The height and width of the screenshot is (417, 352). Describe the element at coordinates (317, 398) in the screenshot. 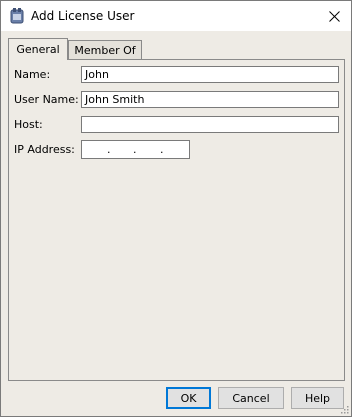

I see `help-button: Help` at that location.